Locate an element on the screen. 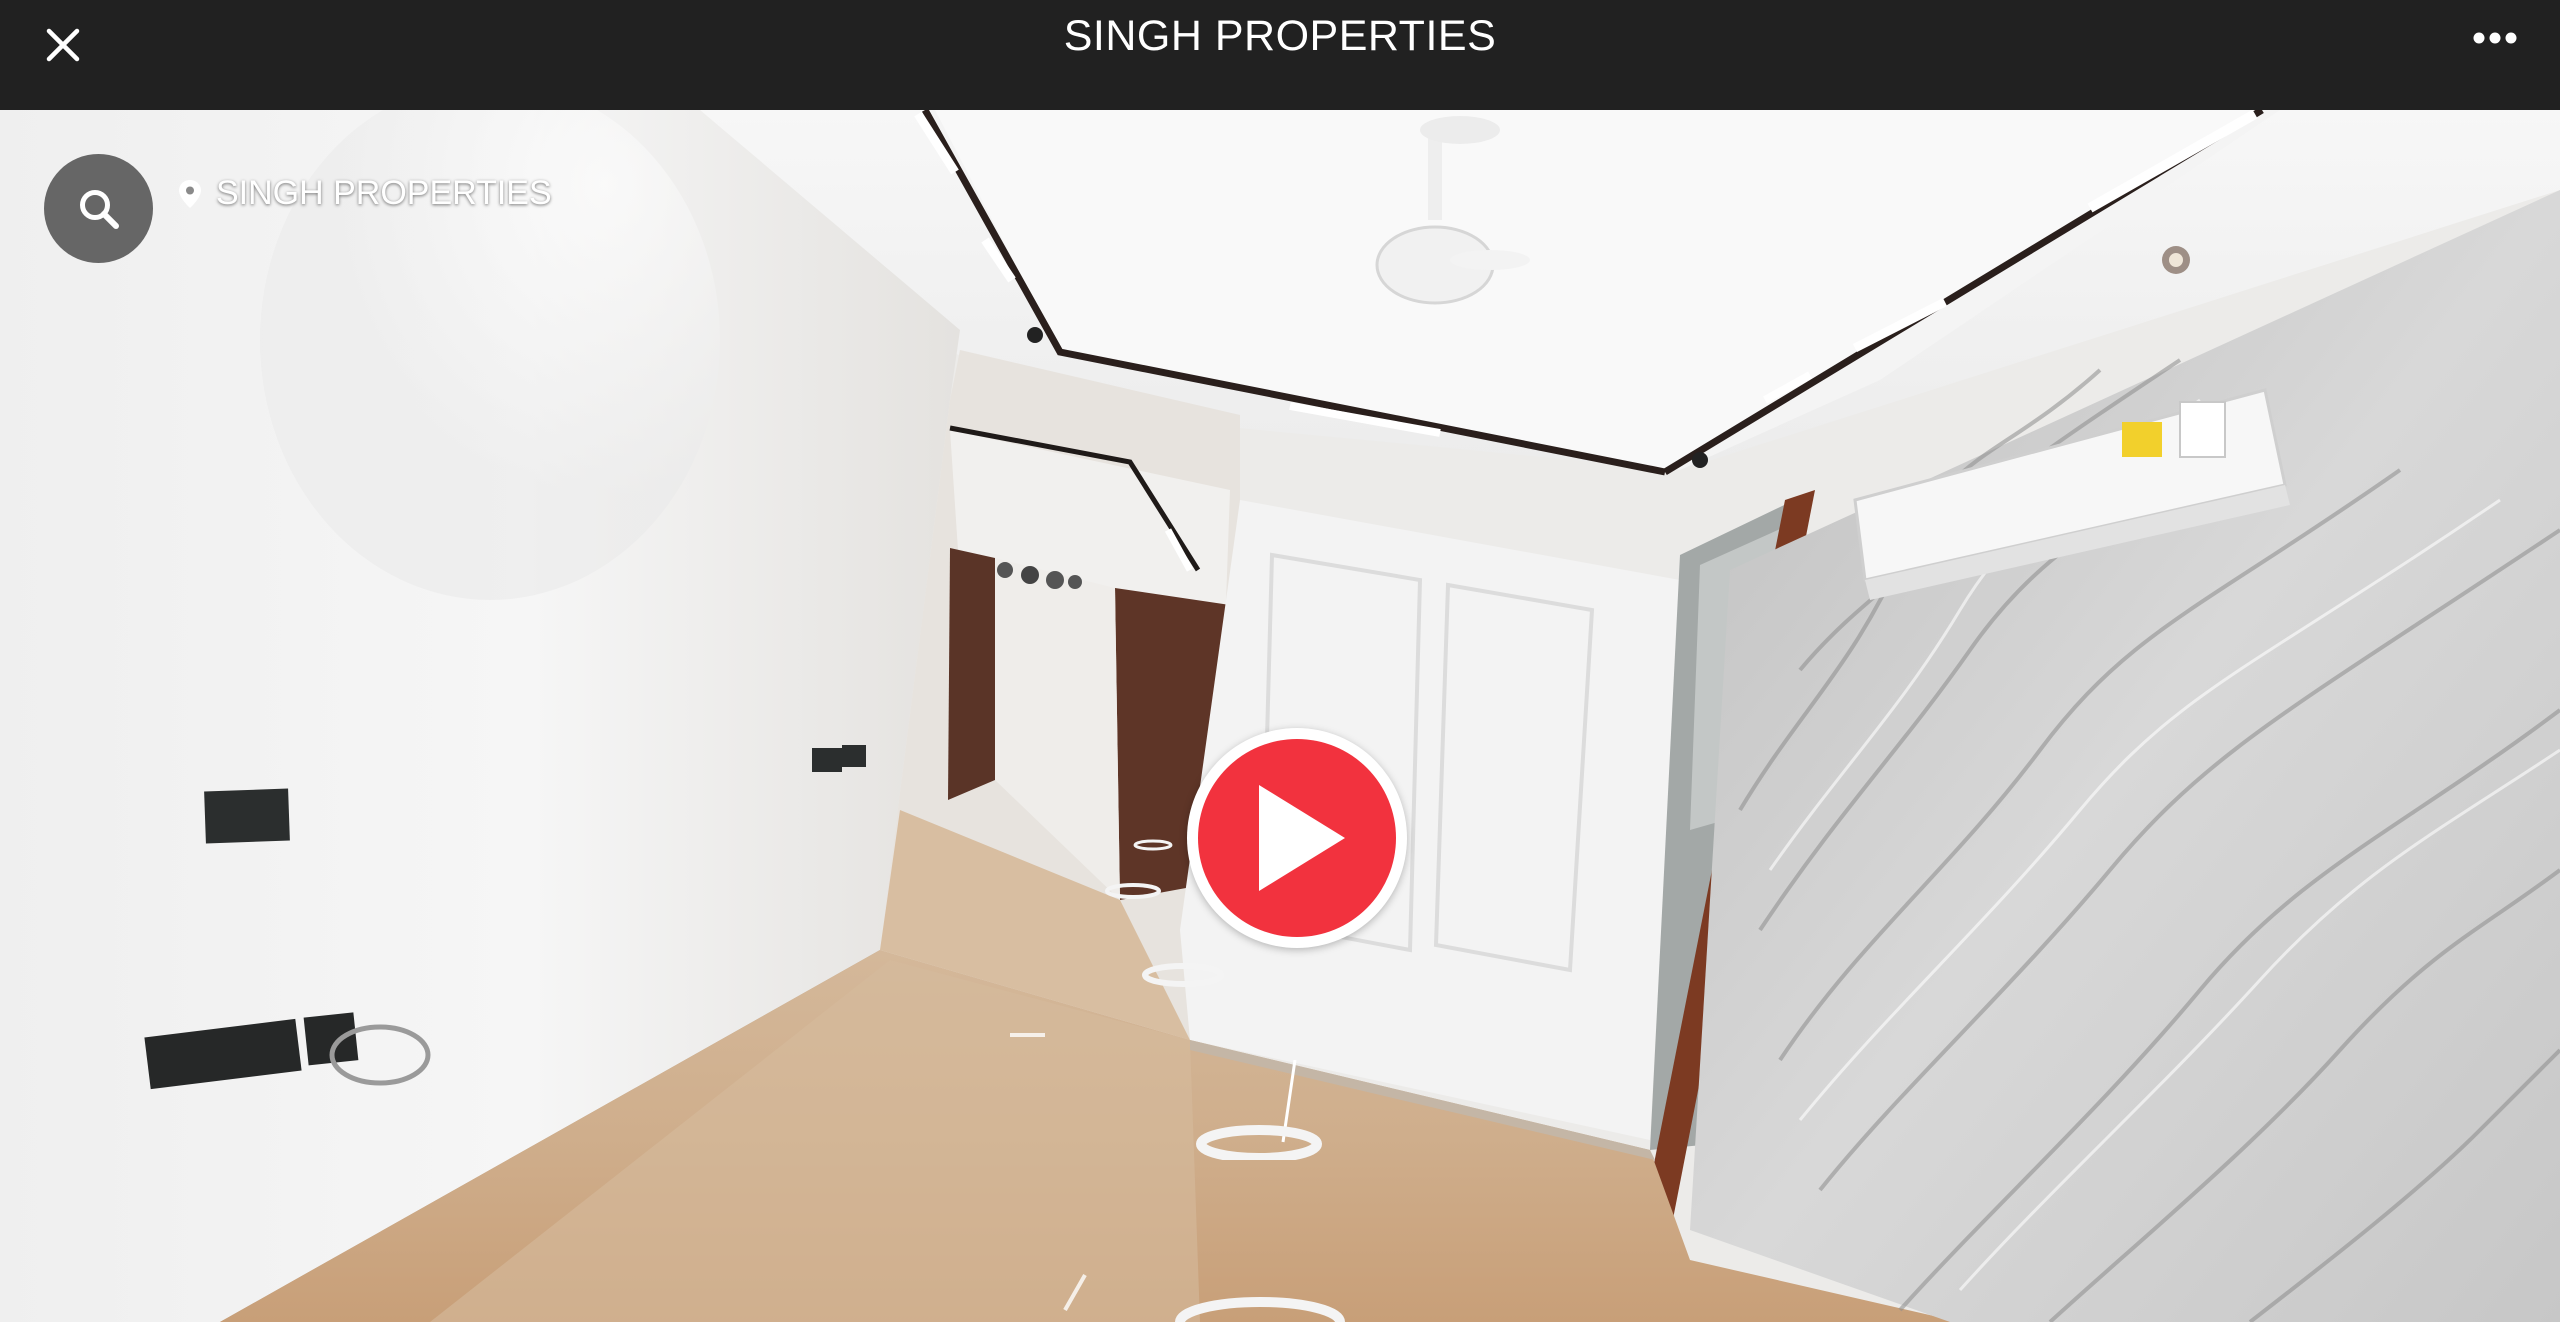 This screenshot has width=2560, height=1322. play-button-fill is located at coordinates (1297, 838).